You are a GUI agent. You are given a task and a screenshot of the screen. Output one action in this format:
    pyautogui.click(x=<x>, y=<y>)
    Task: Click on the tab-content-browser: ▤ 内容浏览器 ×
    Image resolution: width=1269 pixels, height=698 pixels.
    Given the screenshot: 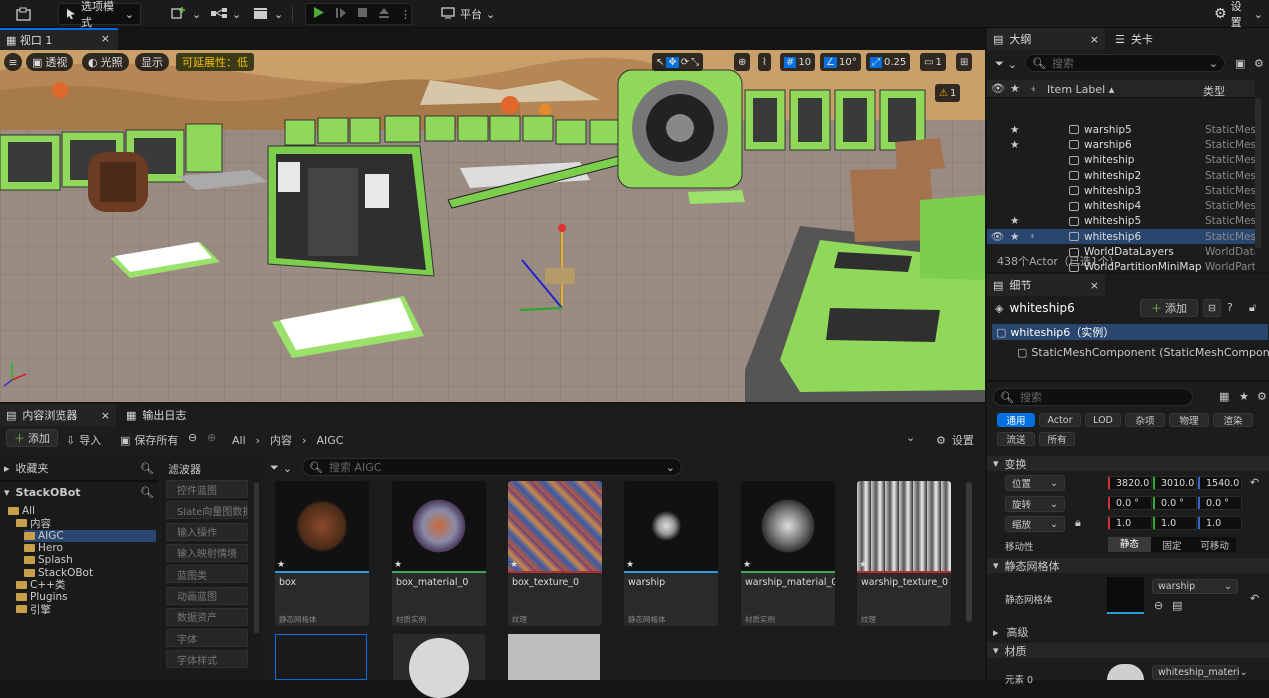 What is the action you would take?
    pyautogui.click(x=58, y=415)
    